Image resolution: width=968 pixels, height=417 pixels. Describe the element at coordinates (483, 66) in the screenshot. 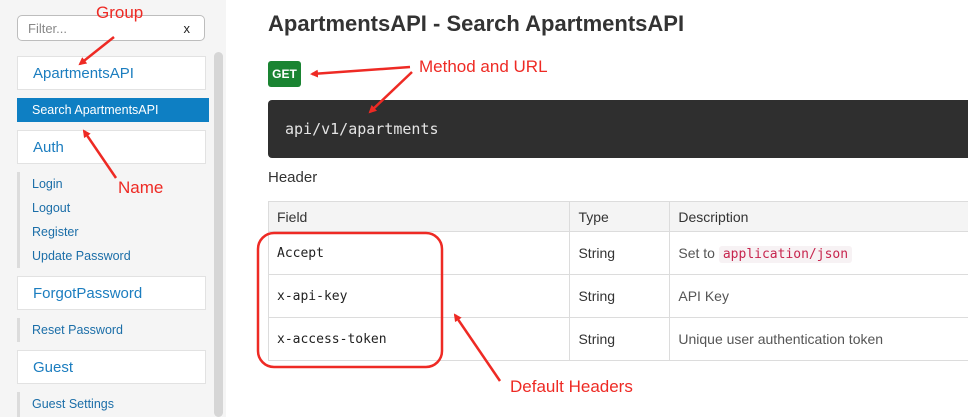

I see `annotation-method-and-url: Method and URL` at that location.